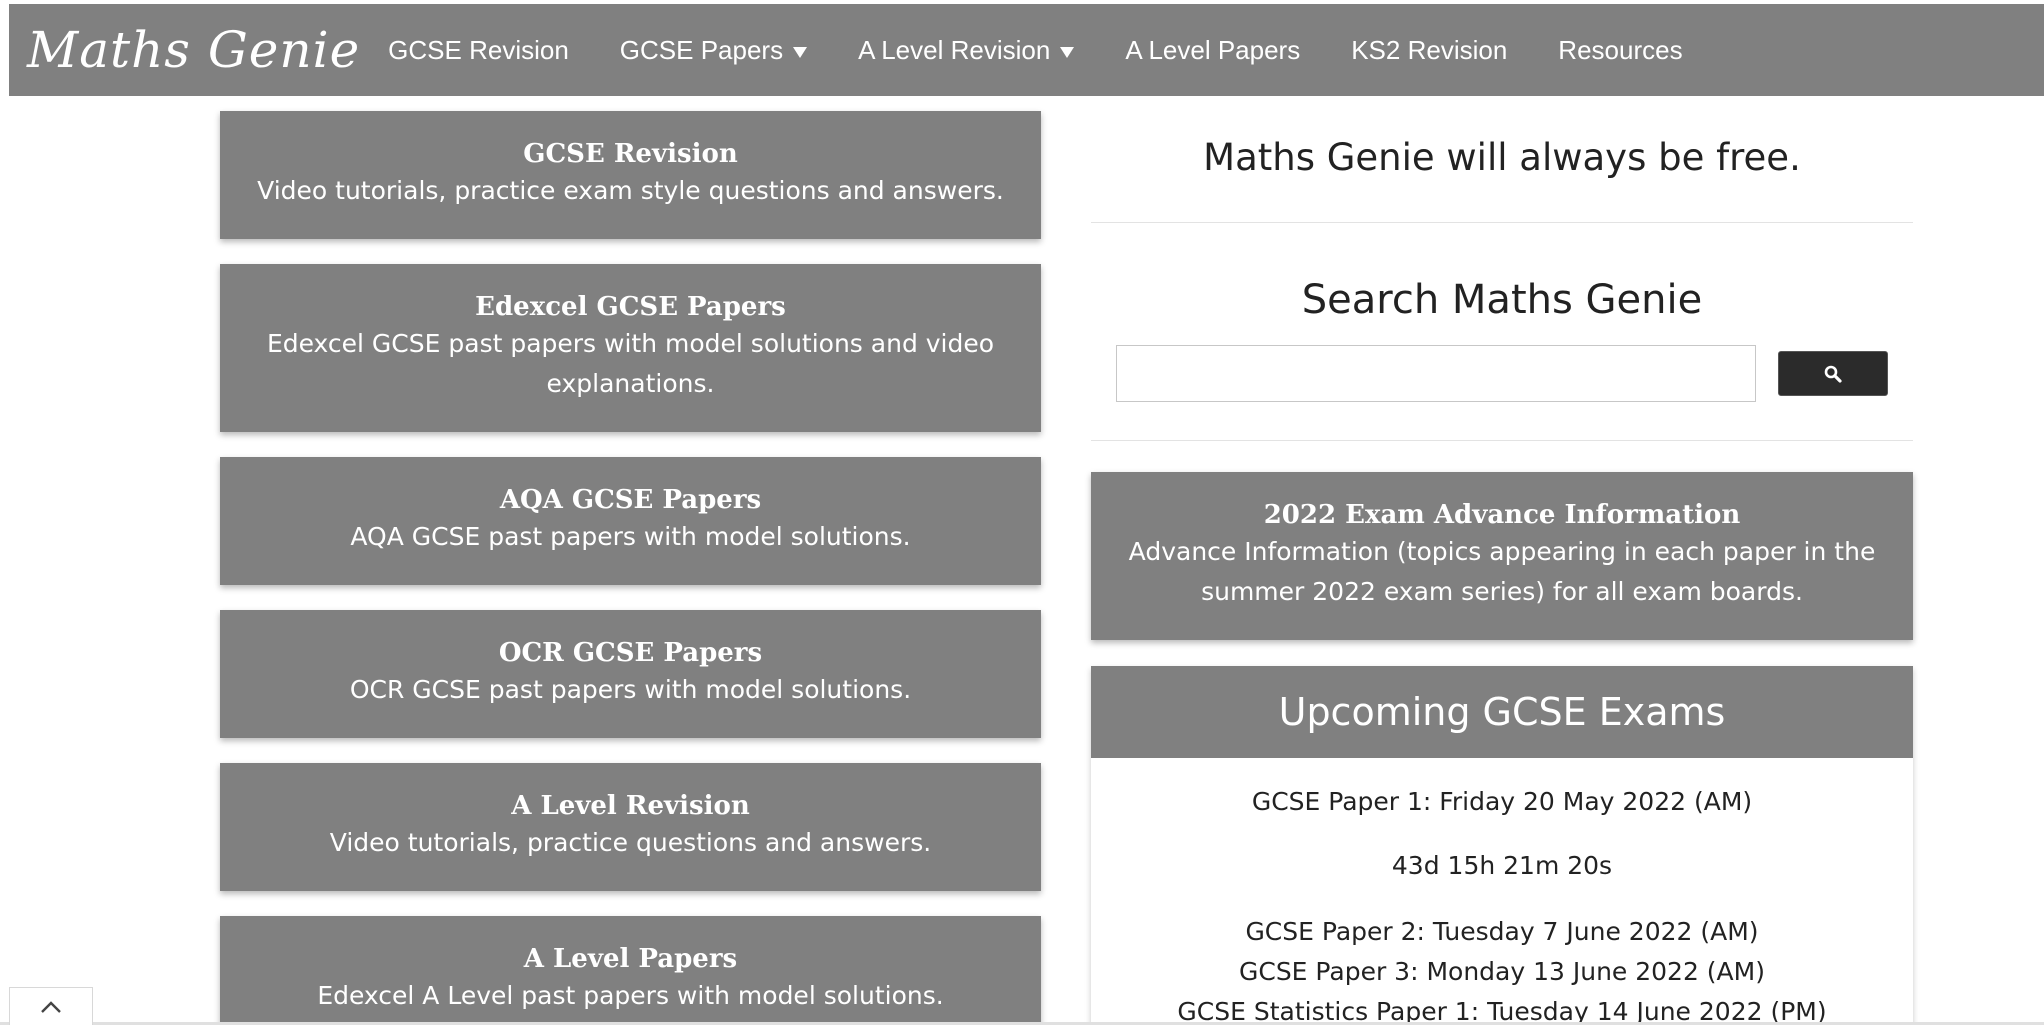 The image size is (2044, 1025). I want to click on search-button, so click(1833, 373).